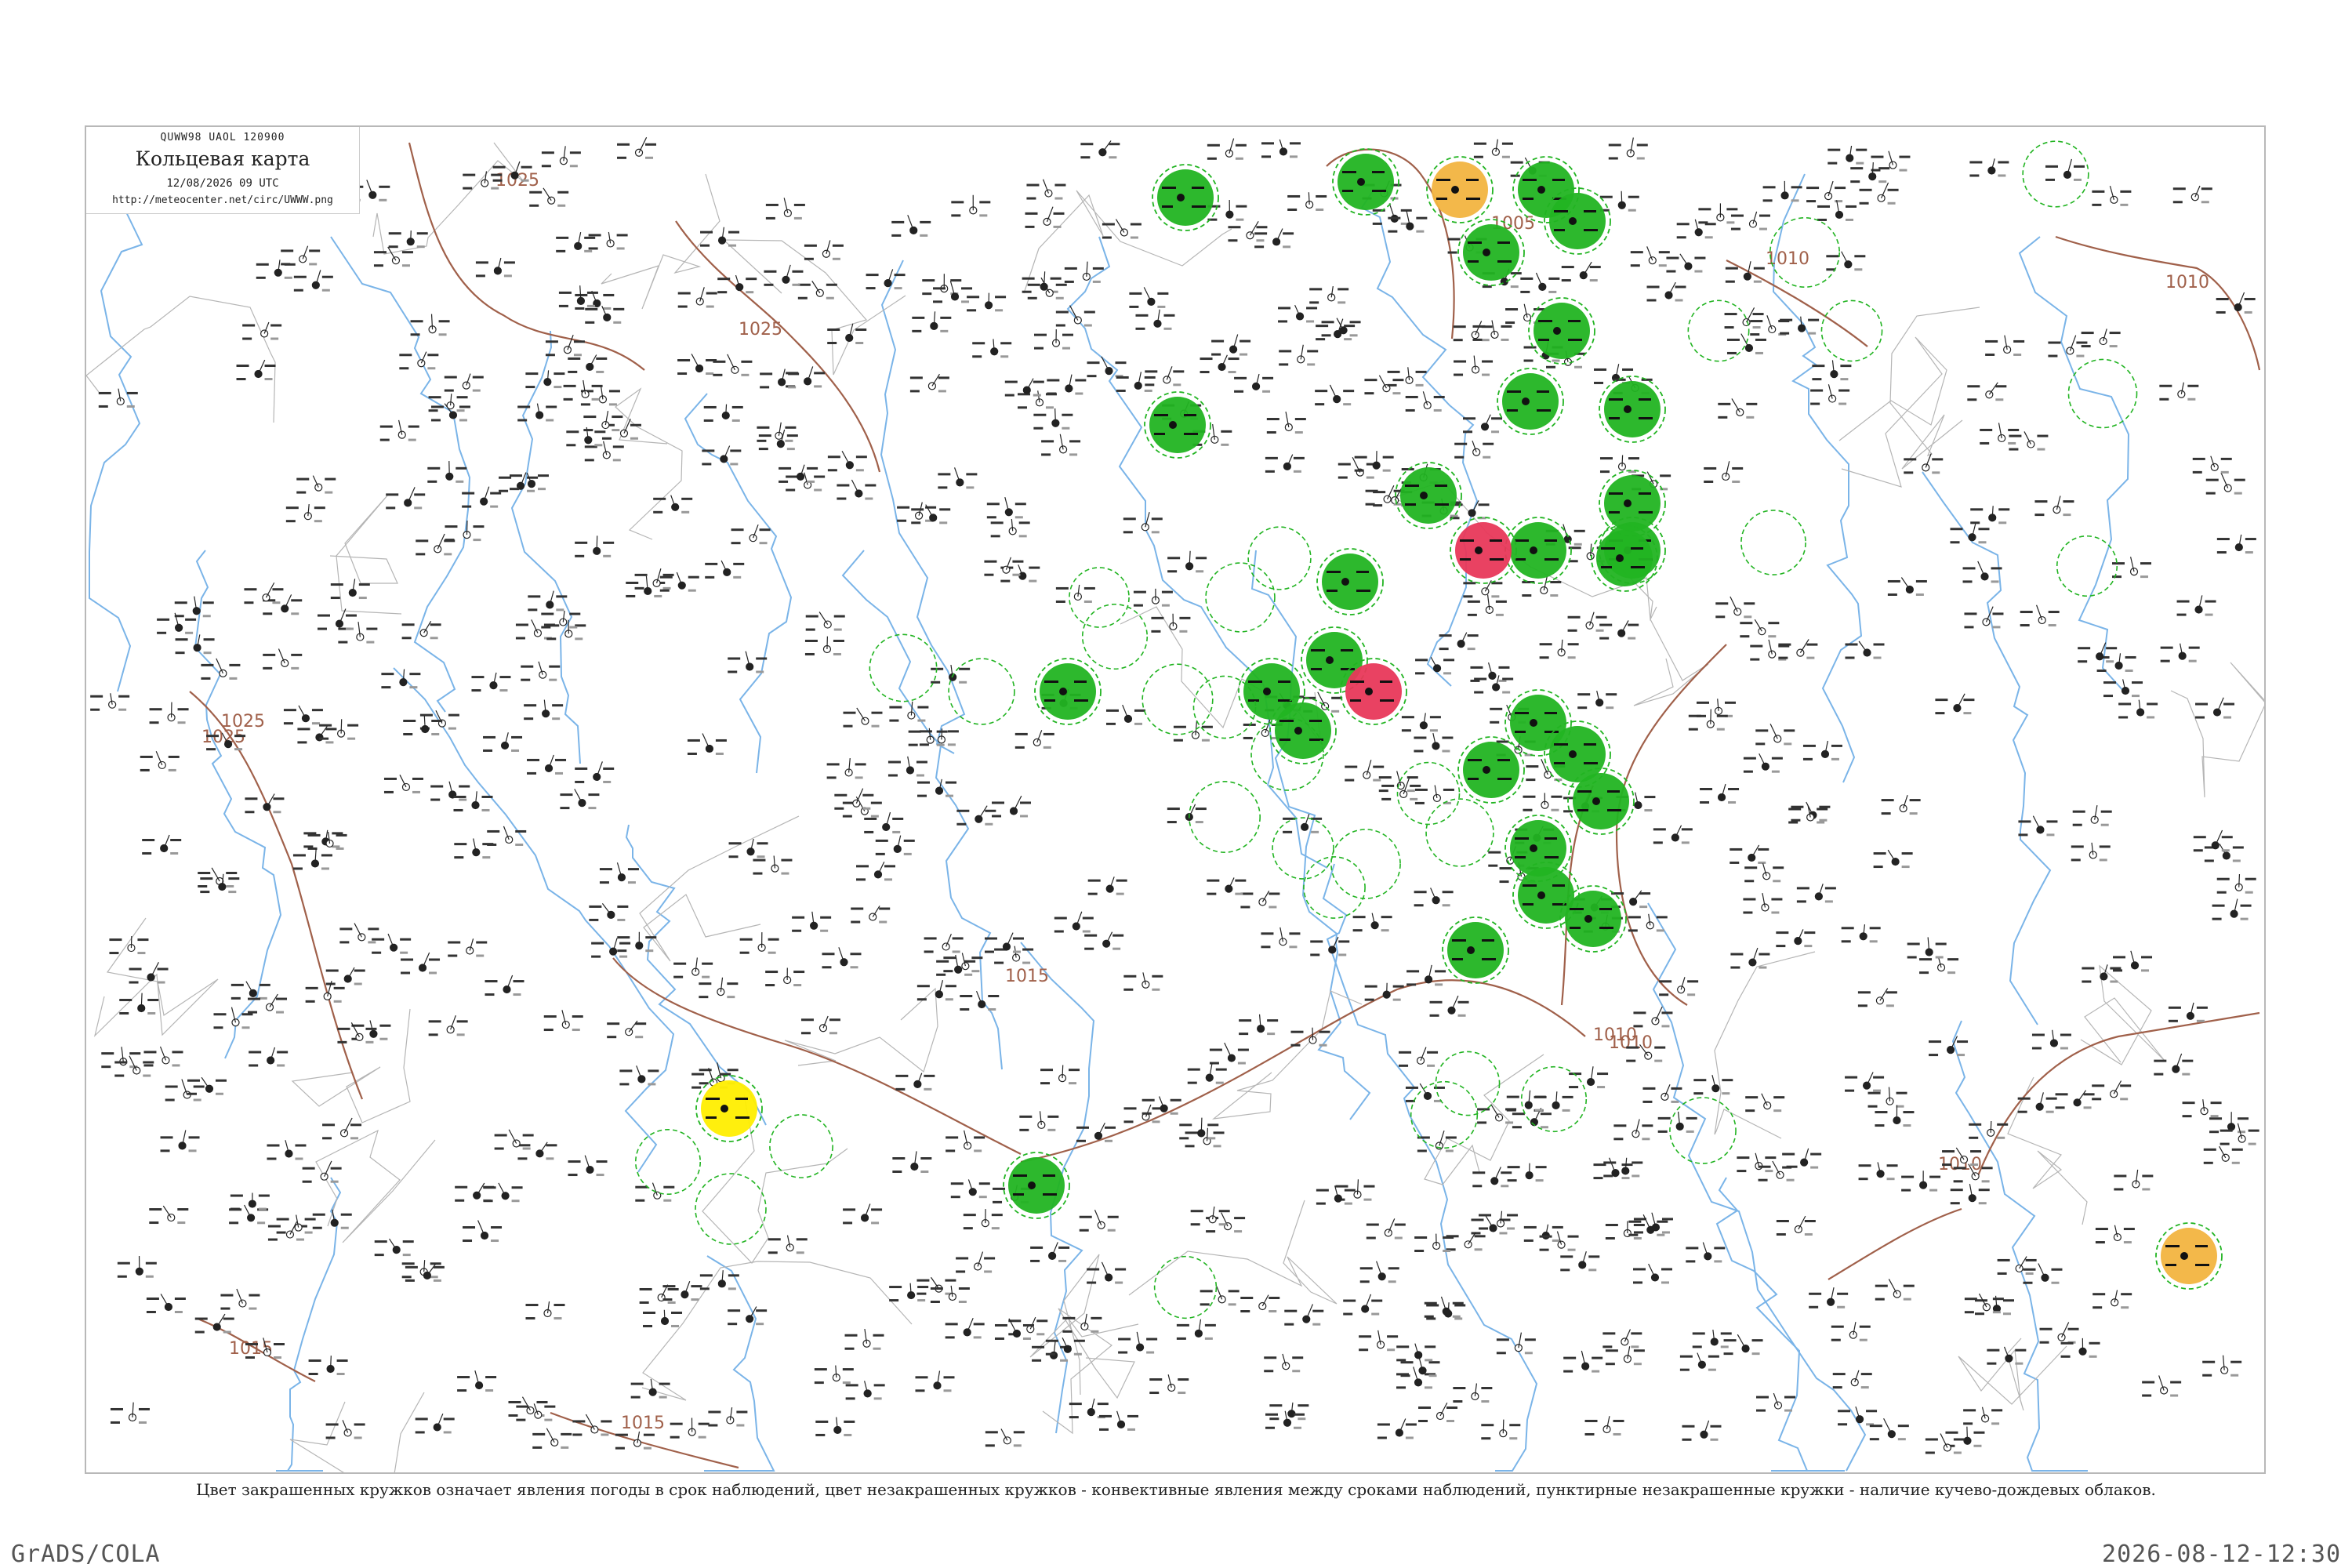  I want to click on footer-software: GrADS/COLA, so click(86, 1554).